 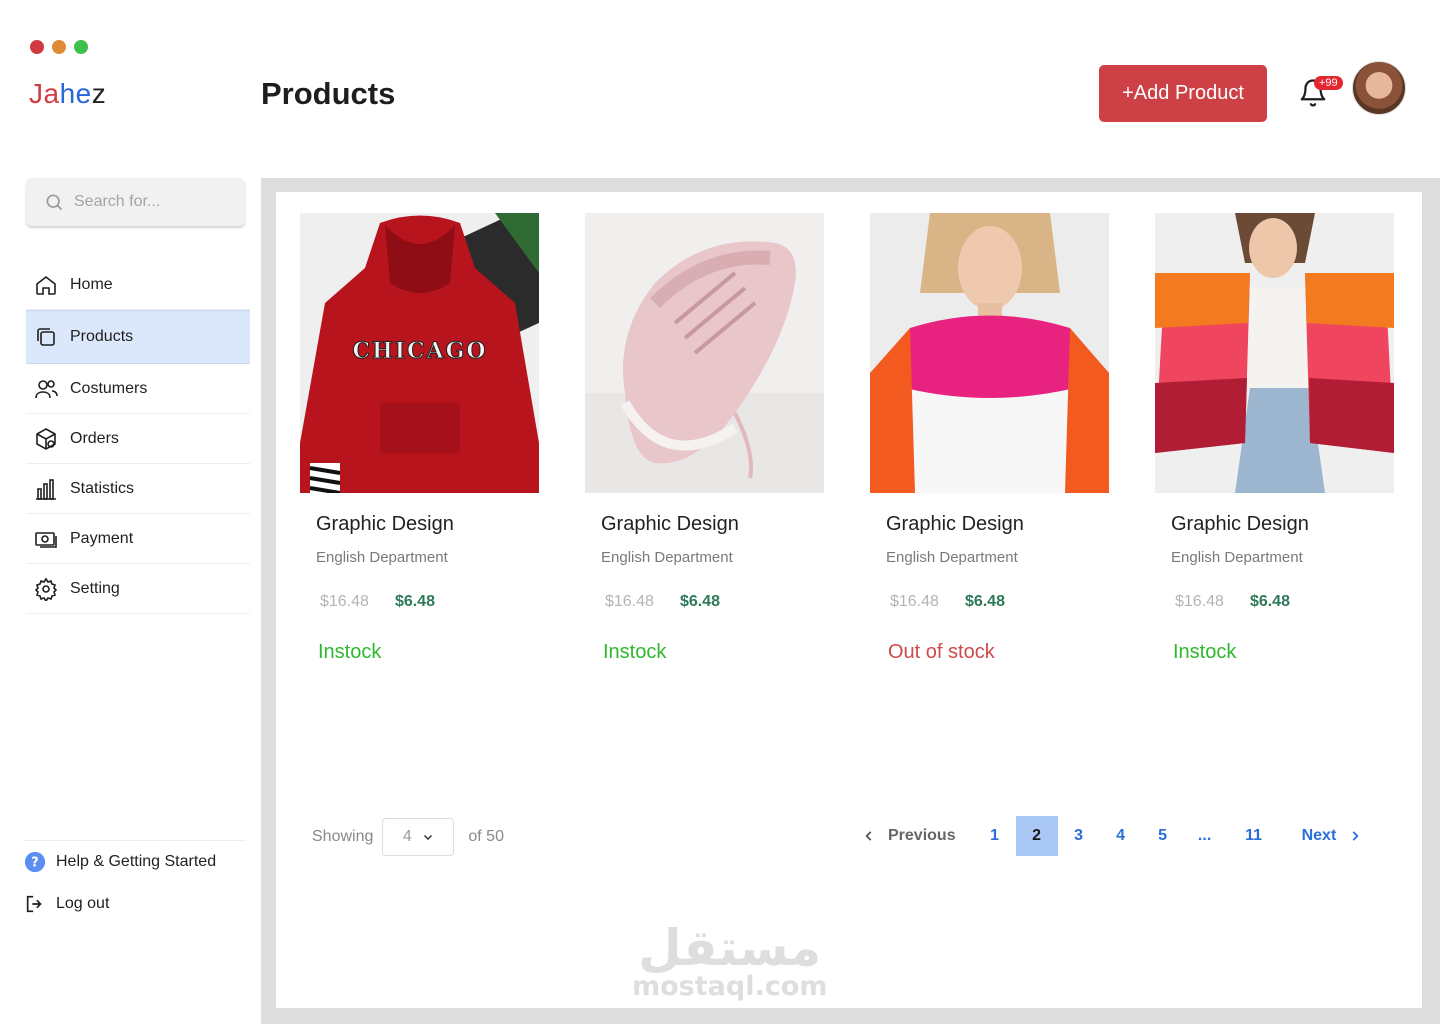 I want to click on orders-icon, so click(x=46, y=438).